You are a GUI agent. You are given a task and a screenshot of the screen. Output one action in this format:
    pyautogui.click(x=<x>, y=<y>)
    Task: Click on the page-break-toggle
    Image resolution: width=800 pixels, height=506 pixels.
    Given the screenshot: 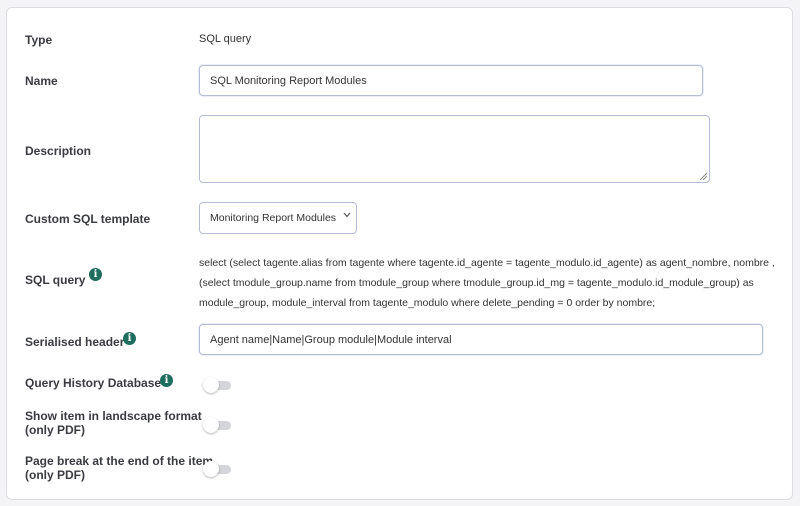 What is the action you would take?
    pyautogui.click(x=217, y=469)
    